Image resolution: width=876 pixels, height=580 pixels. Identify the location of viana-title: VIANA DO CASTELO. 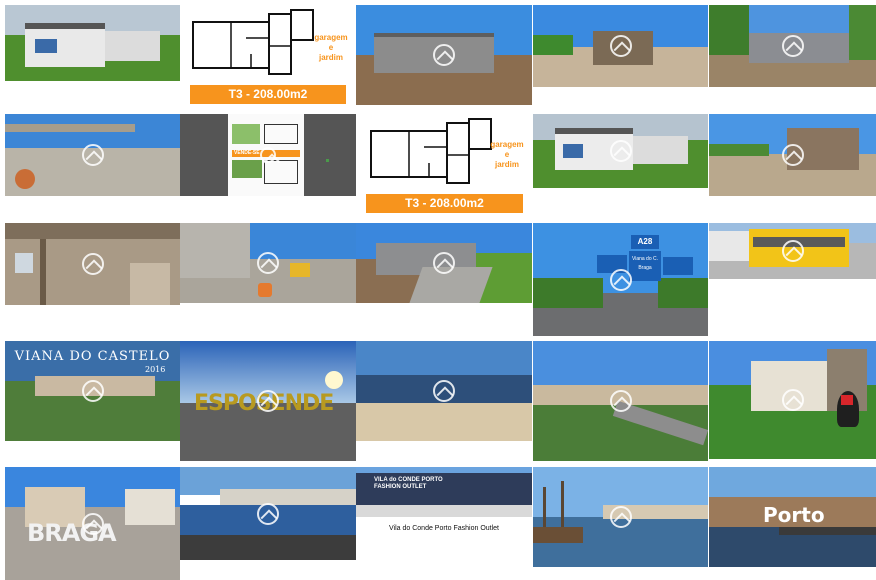
(92, 356).